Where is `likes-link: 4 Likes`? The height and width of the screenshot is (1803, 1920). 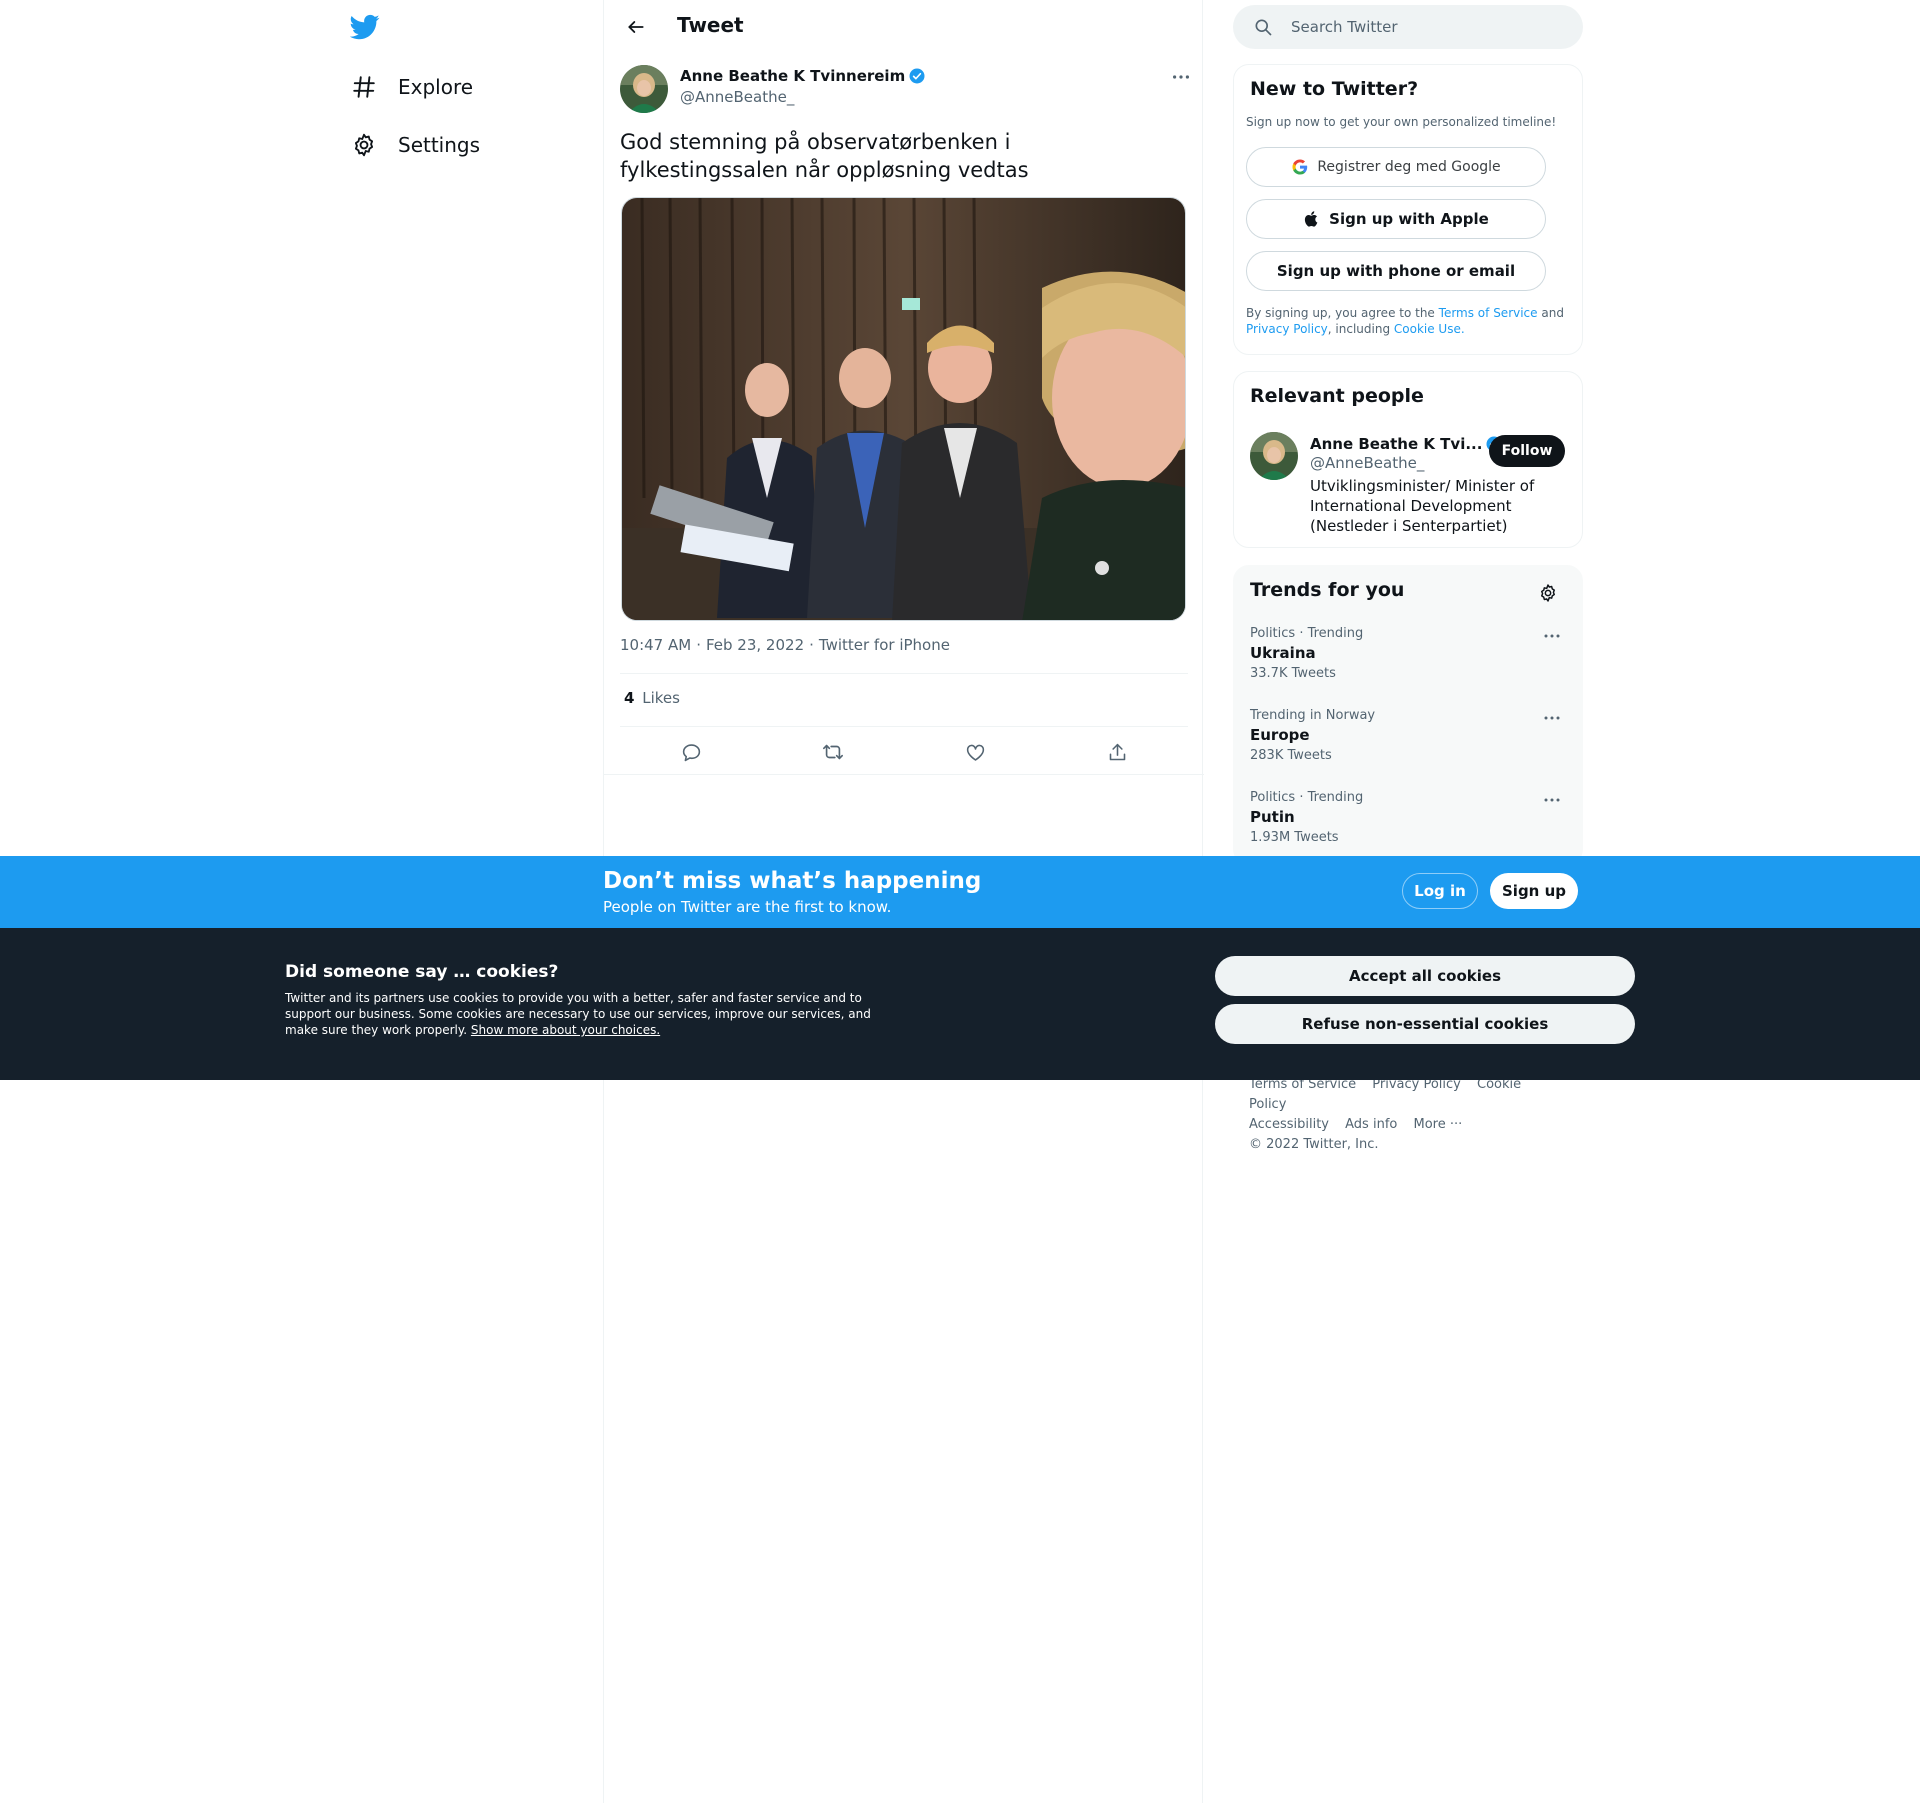
likes-link: 4 Likes is located at coordinates (652, 698).